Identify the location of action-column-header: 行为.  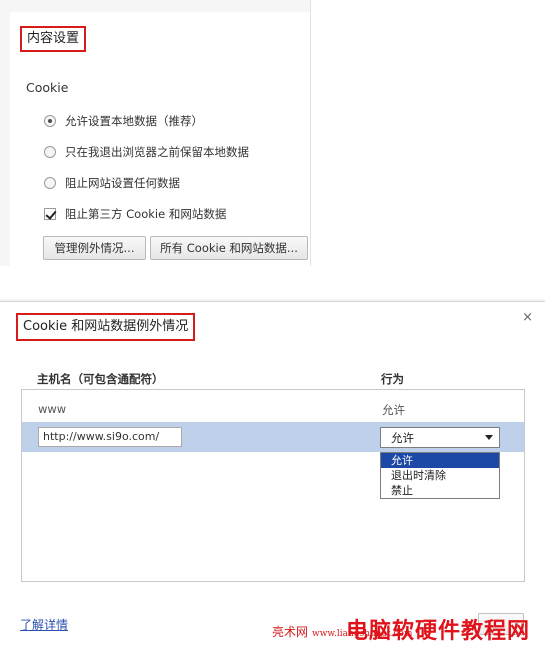
(392, 379).